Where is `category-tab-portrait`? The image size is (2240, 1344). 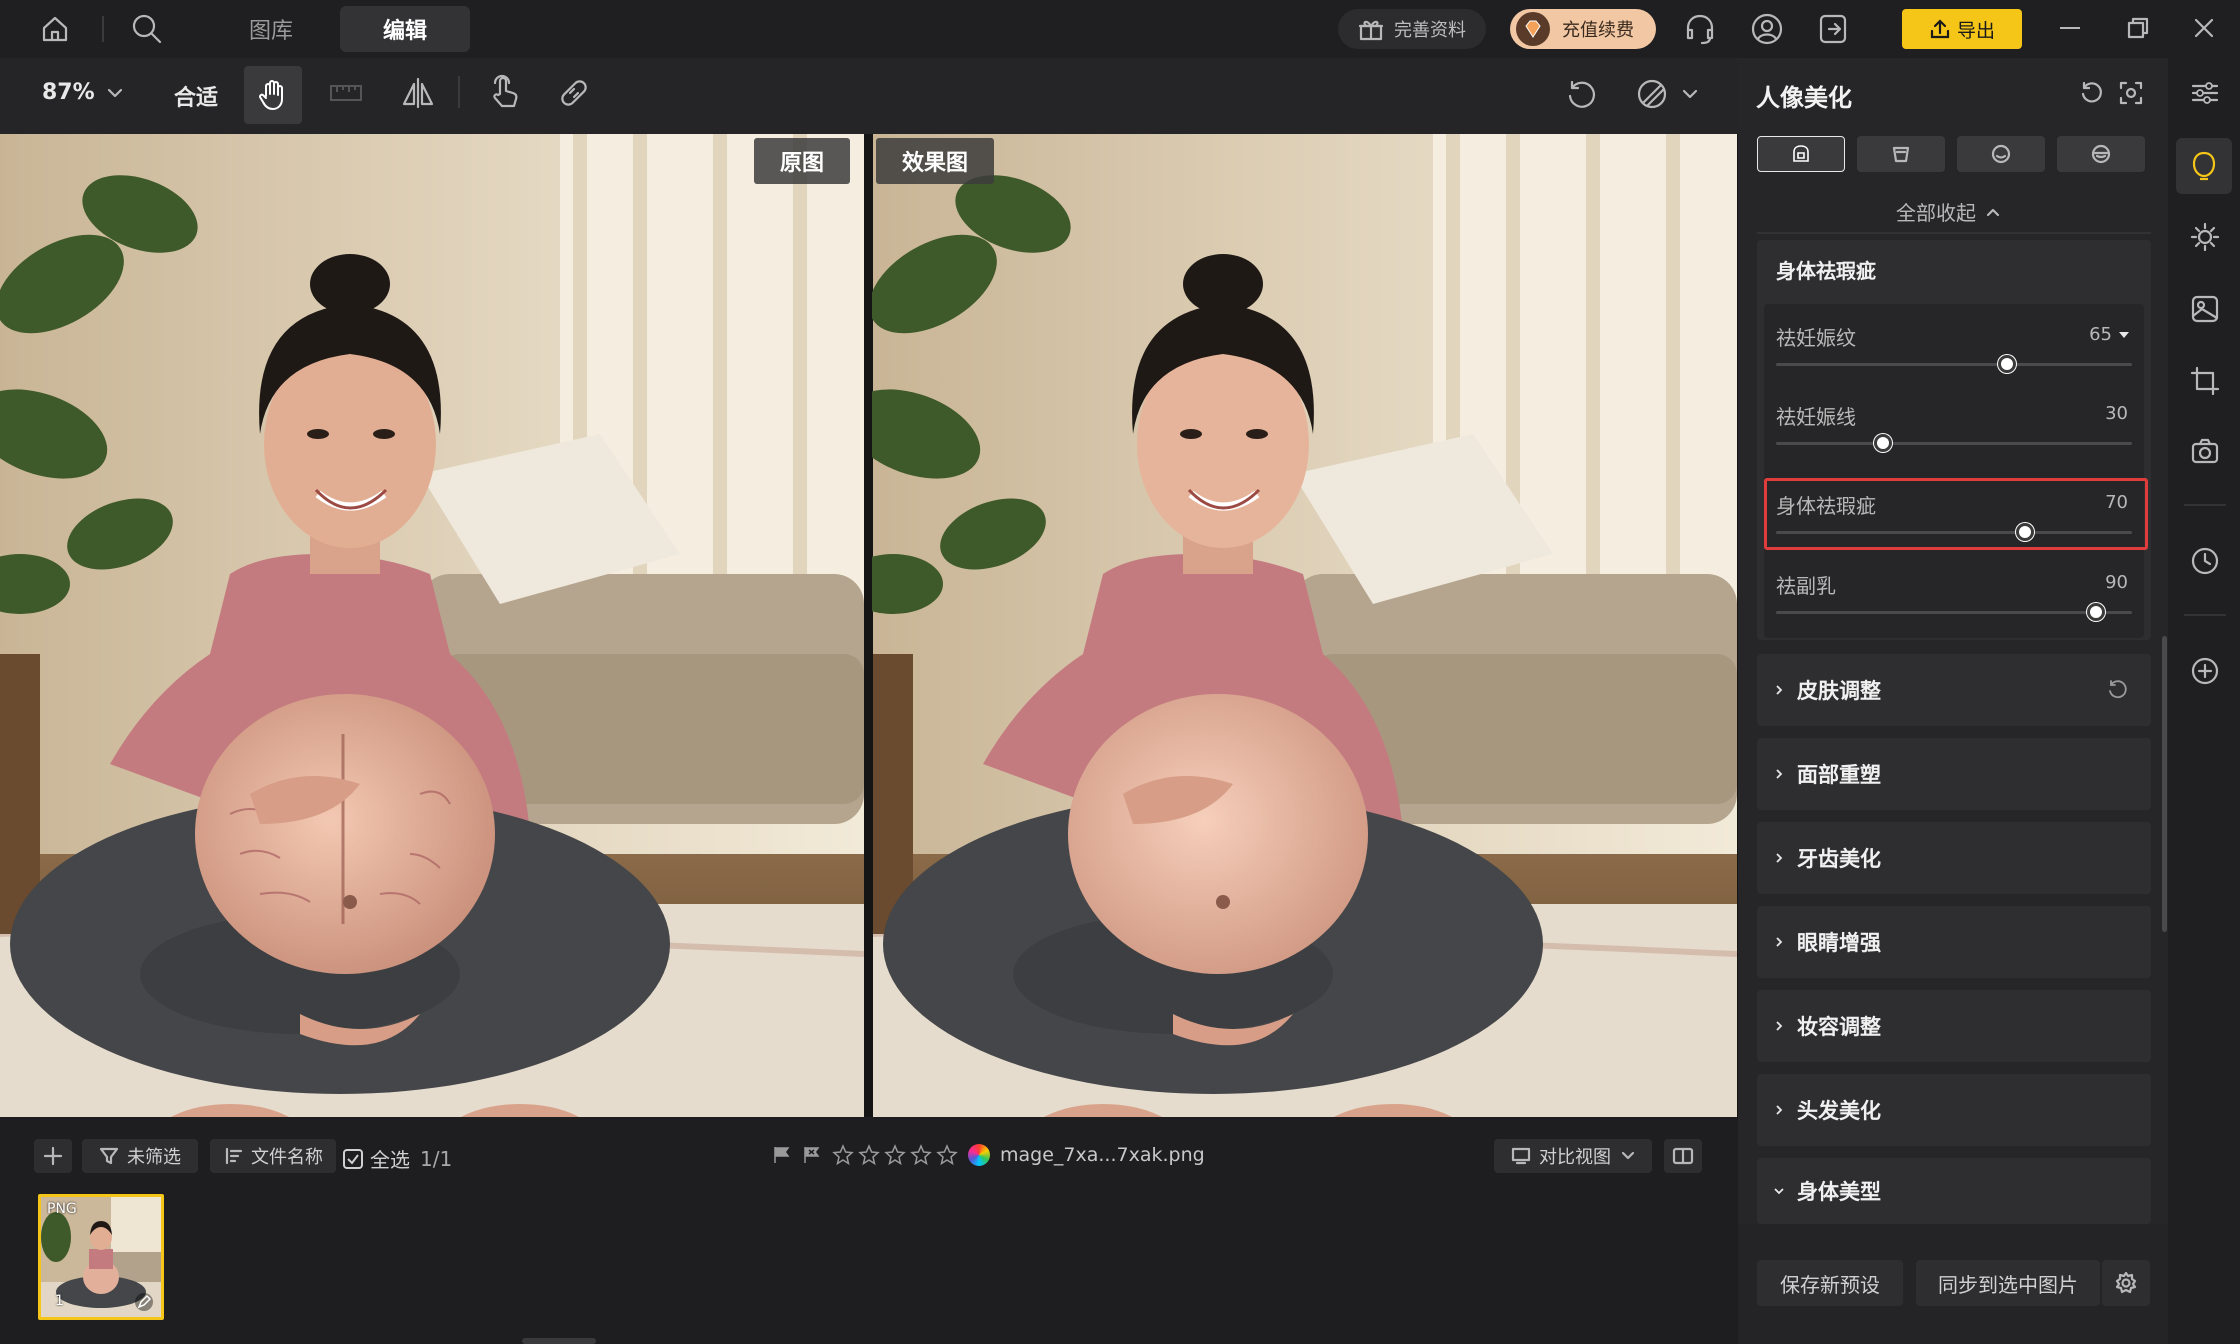
category-tab-portrait is located at coordinates (1801, 154).